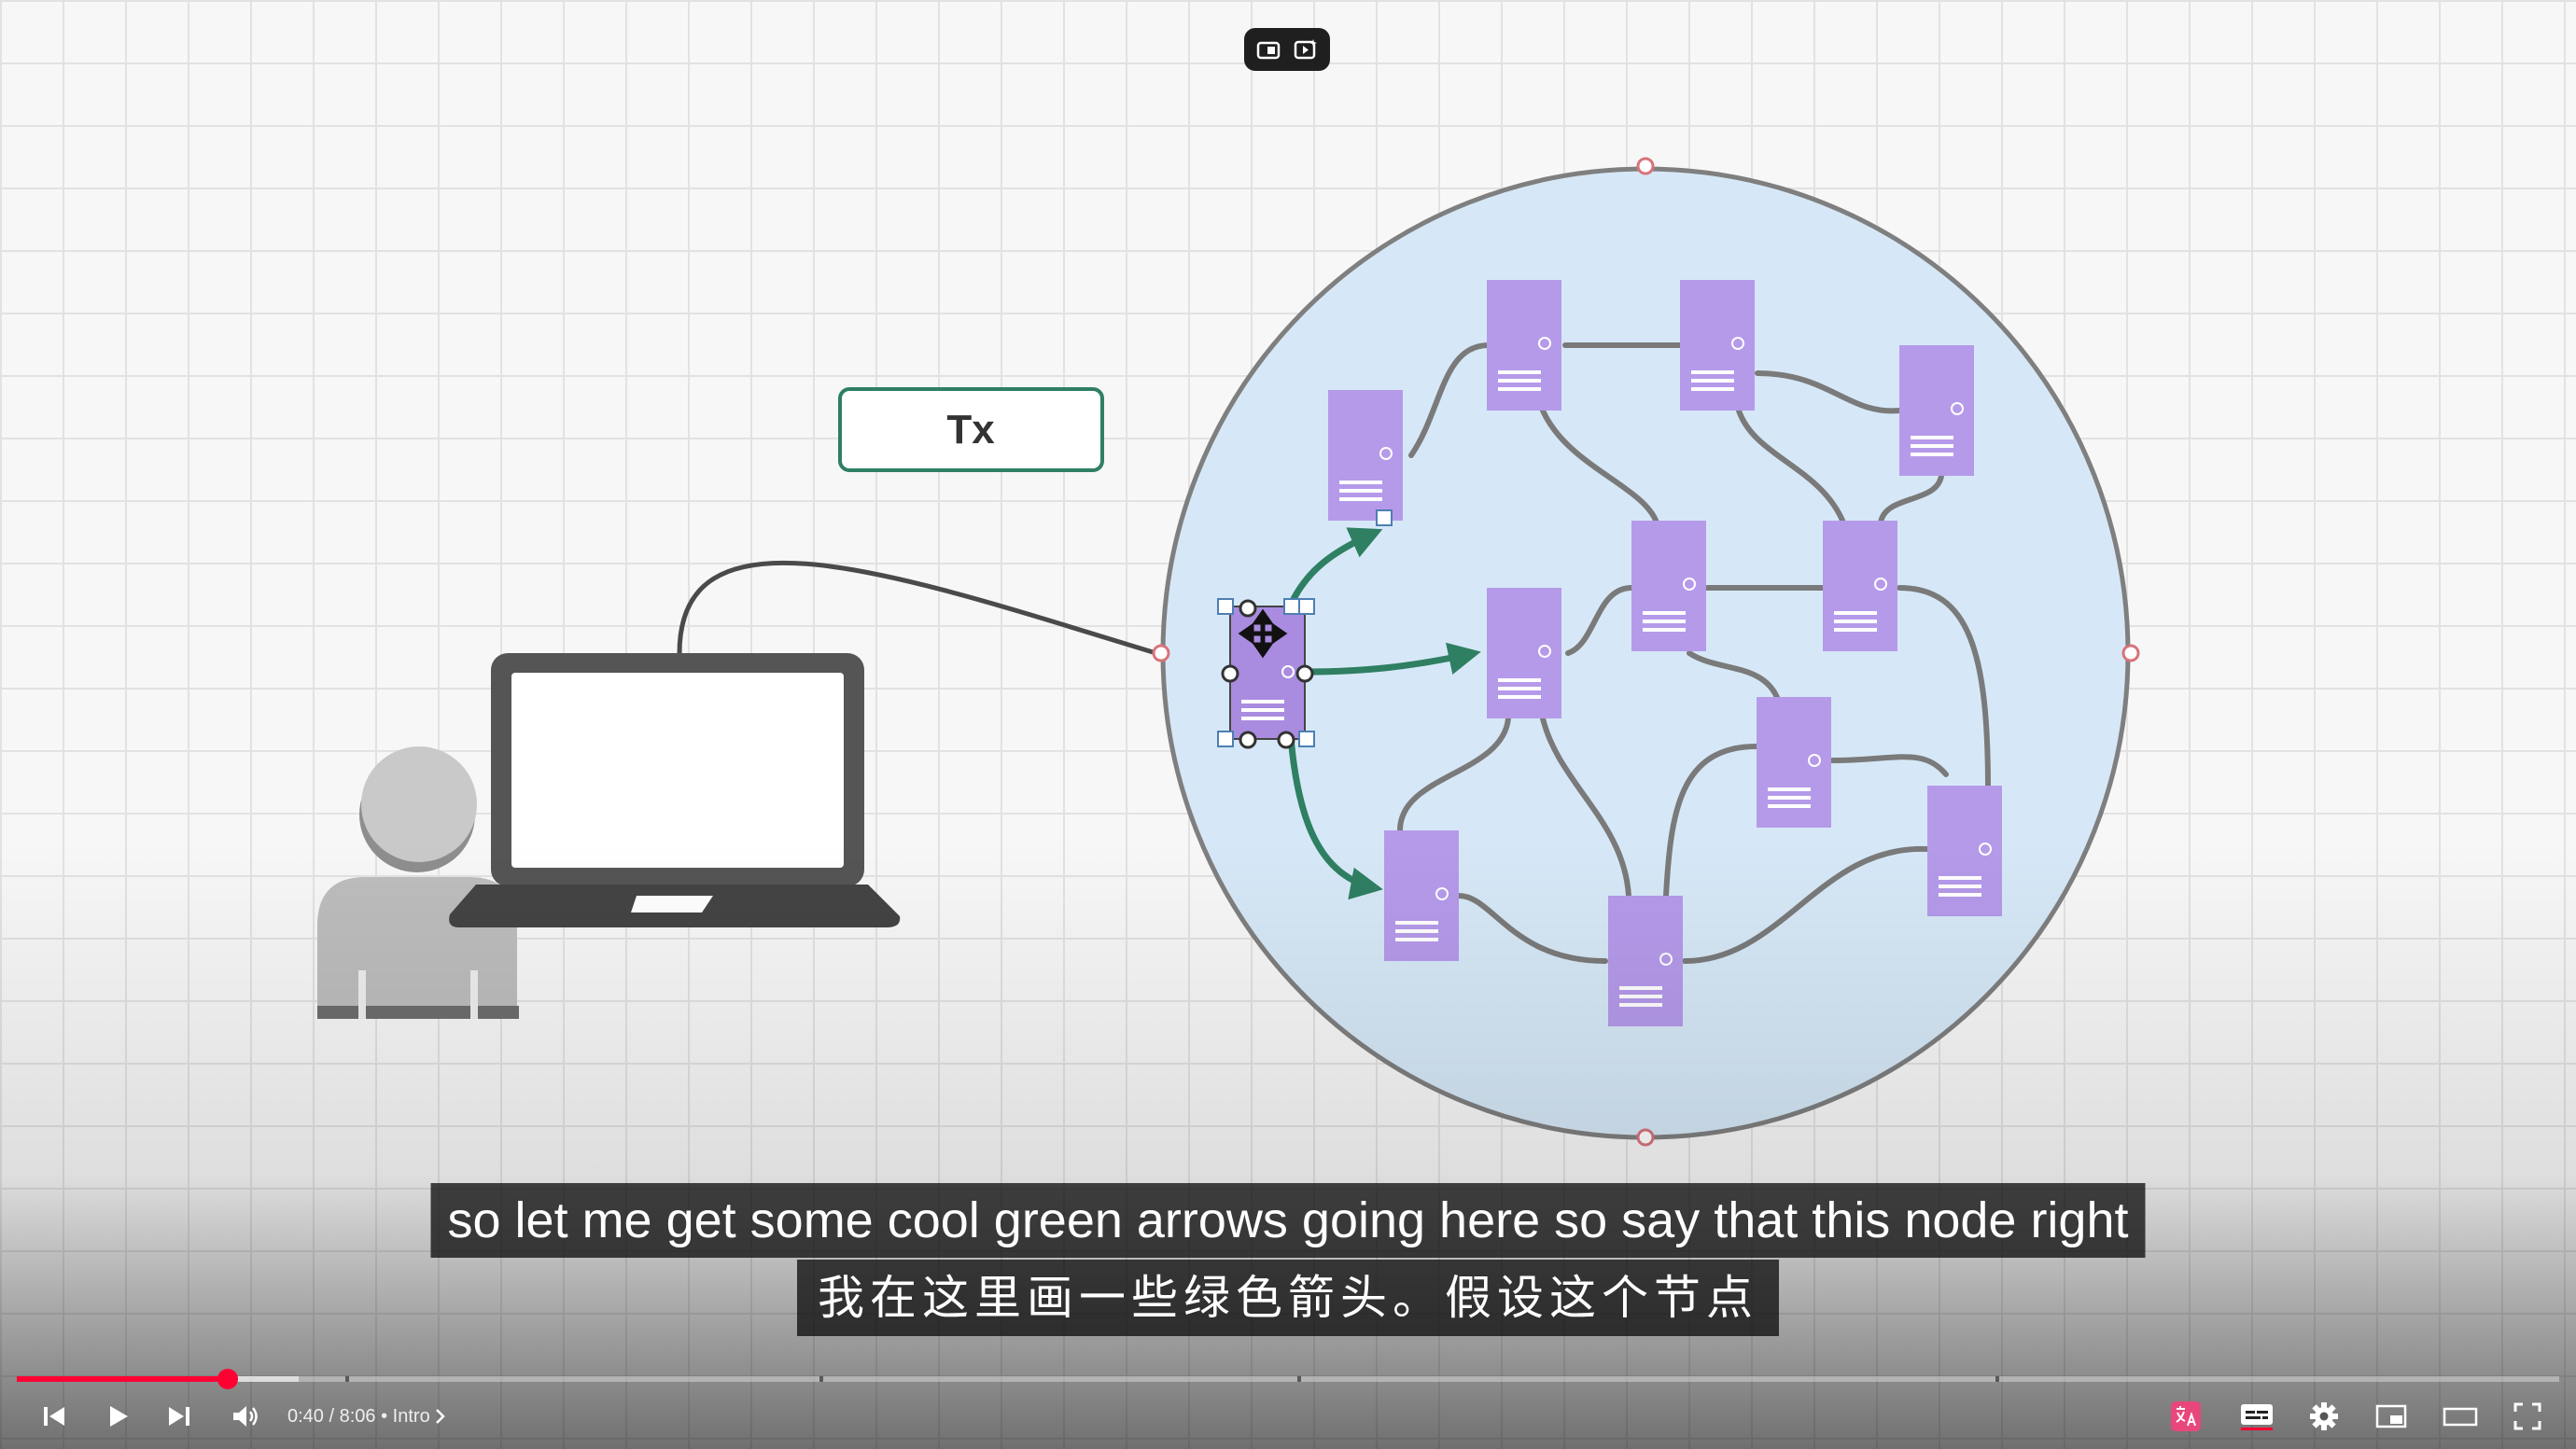 The height and width of the screenshot is (1449, 2576). What do you see at coordinates (1306, 49) in the screenshot?
I see `clip-icon` at bounding box center [1306, 49].